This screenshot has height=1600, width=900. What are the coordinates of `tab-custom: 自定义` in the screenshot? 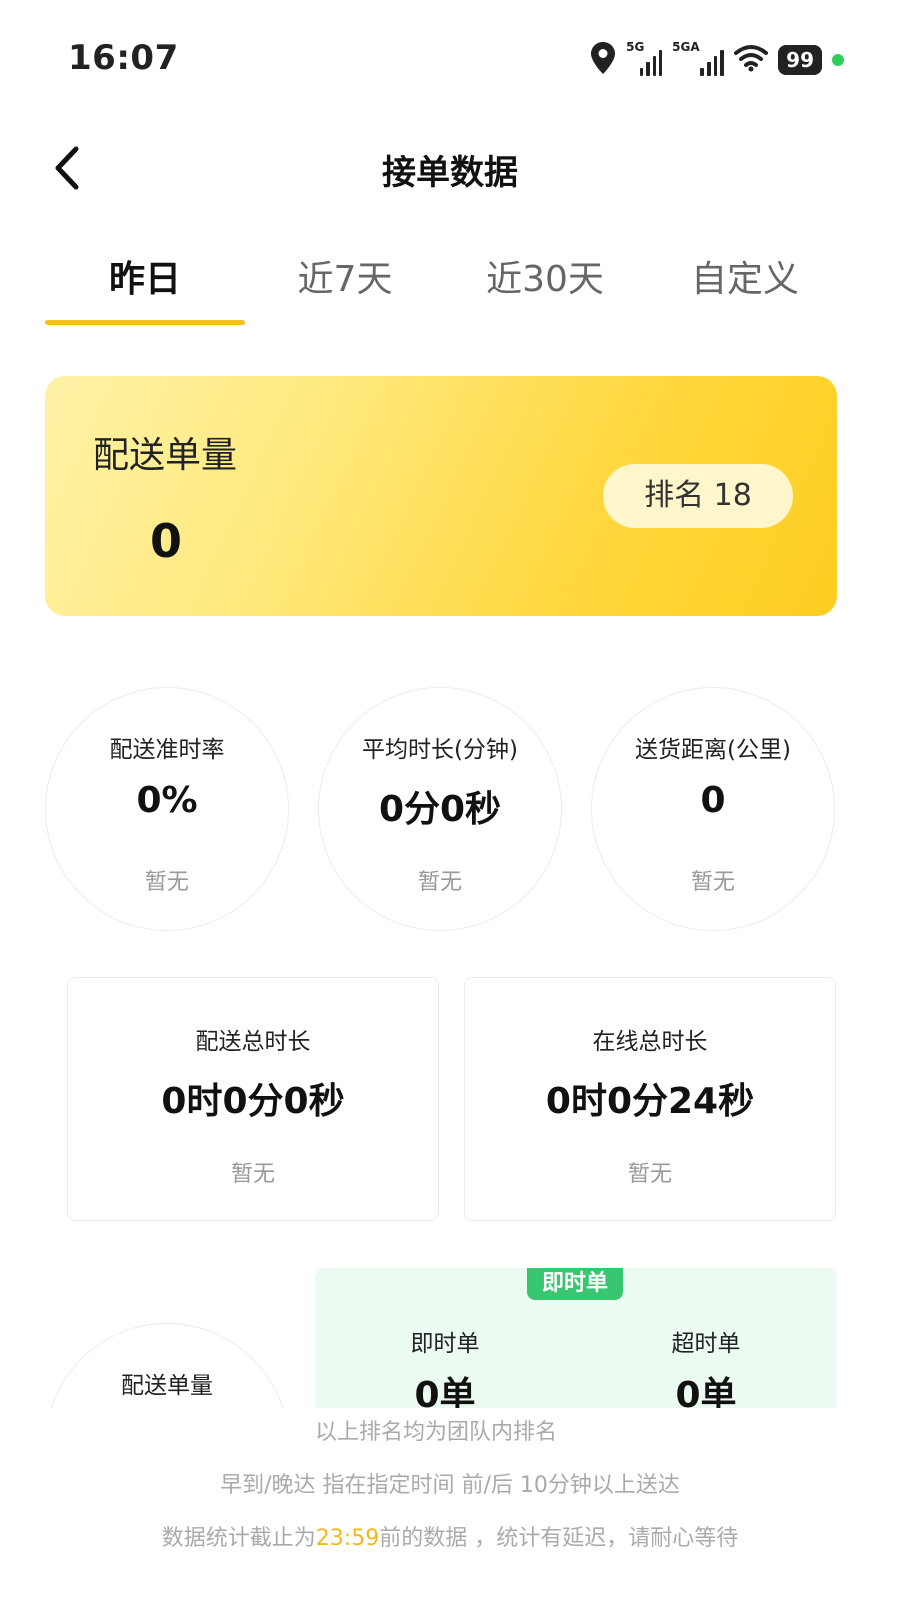 It's located at (745, 290).